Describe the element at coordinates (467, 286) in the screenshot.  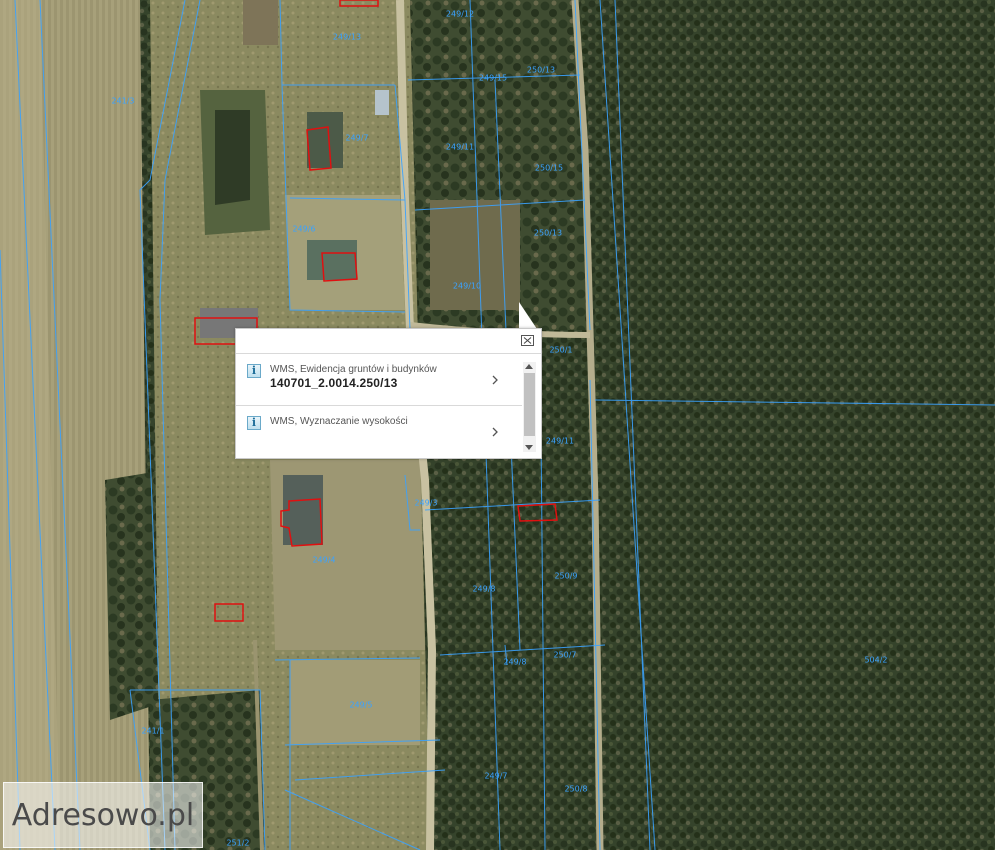
I see `parcel-label: 249/10` at that location.